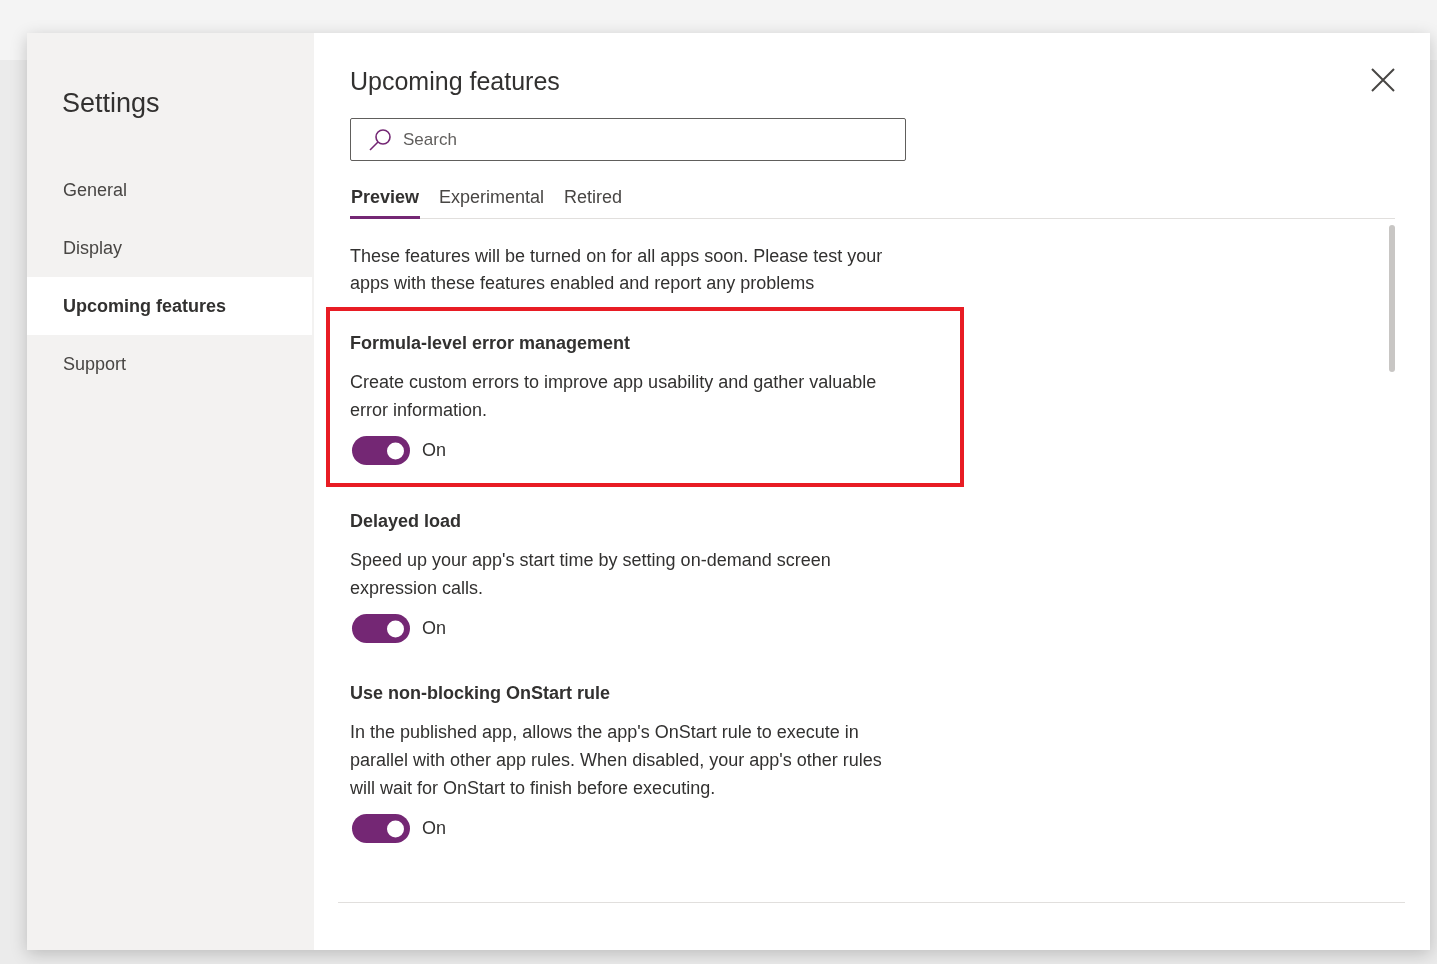 The width and height of the screenshot is (1437, 964). I want to click on feature-description: Speed up your app's start time by setting on-demand screen expression calls., so click(591, 574).